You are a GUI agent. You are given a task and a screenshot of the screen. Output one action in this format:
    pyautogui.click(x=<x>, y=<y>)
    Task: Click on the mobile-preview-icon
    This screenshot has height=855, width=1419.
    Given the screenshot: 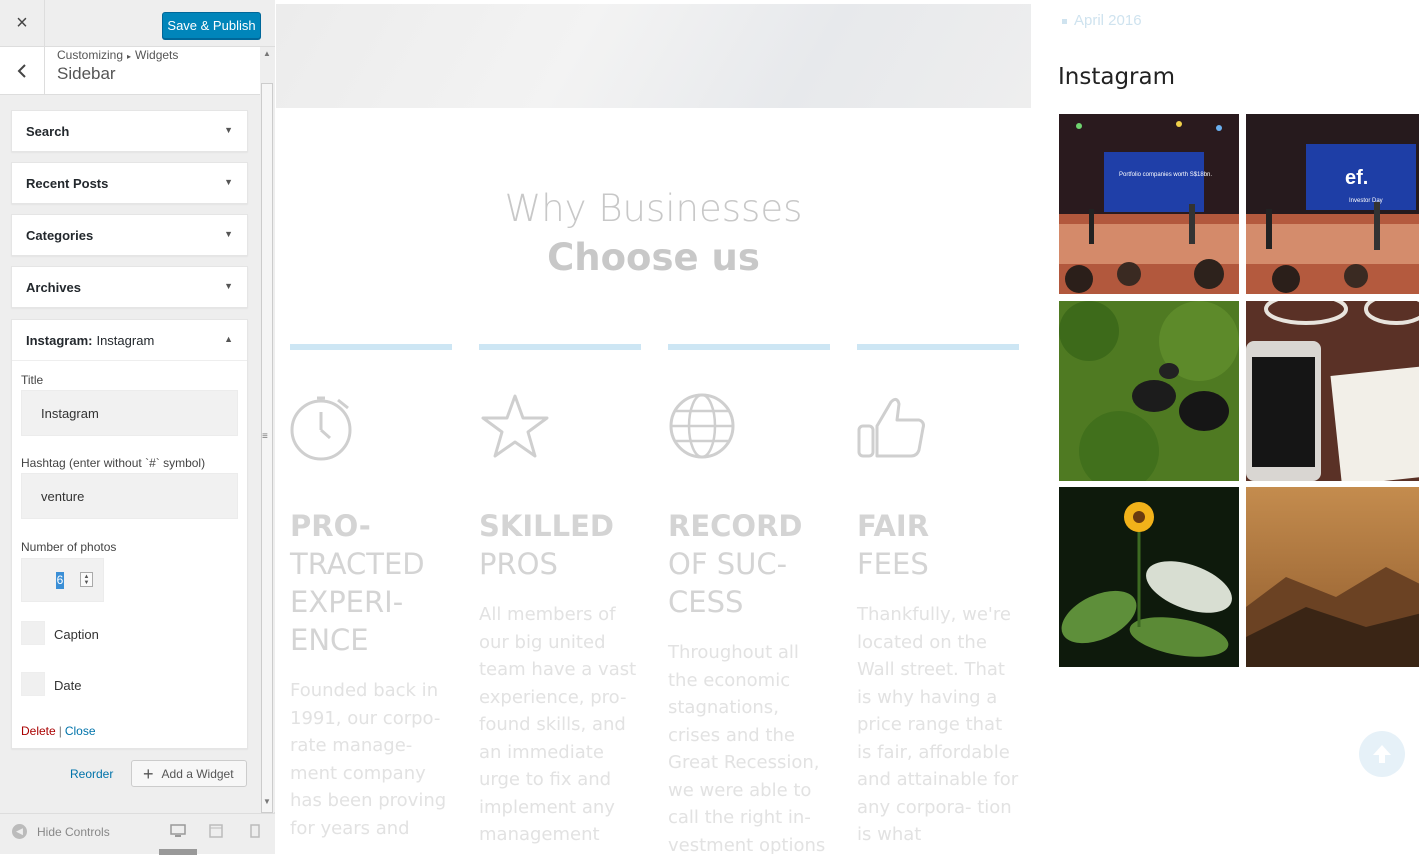 What is the action you would take?
    pyautogui.click(x=255, y=831)
    